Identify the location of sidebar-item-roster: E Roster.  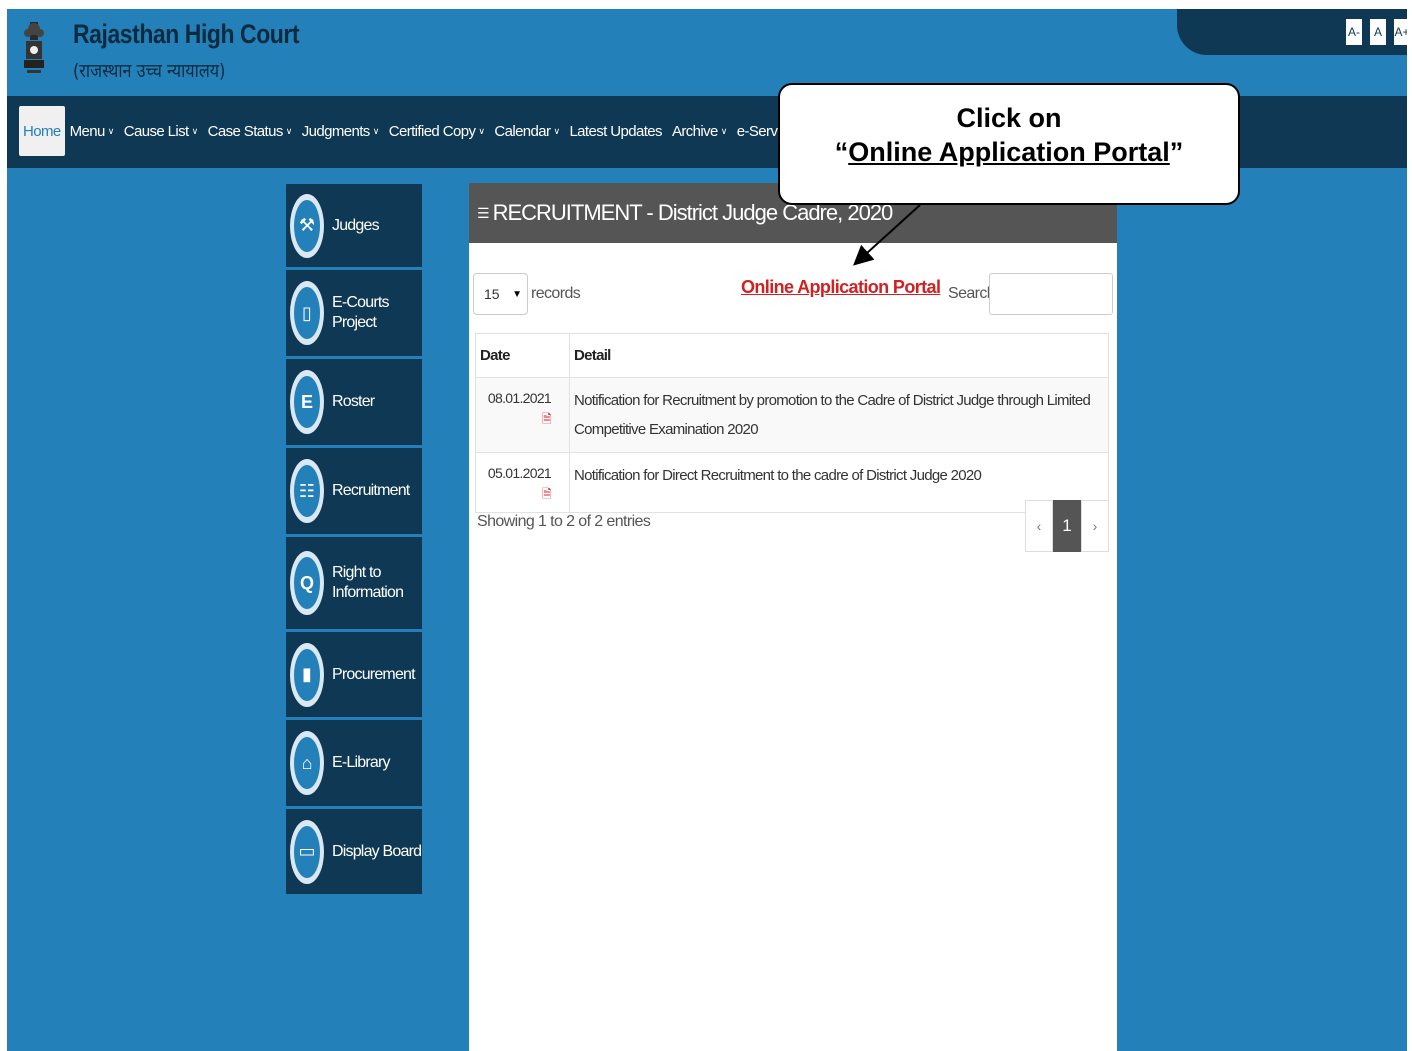
(354, 403).